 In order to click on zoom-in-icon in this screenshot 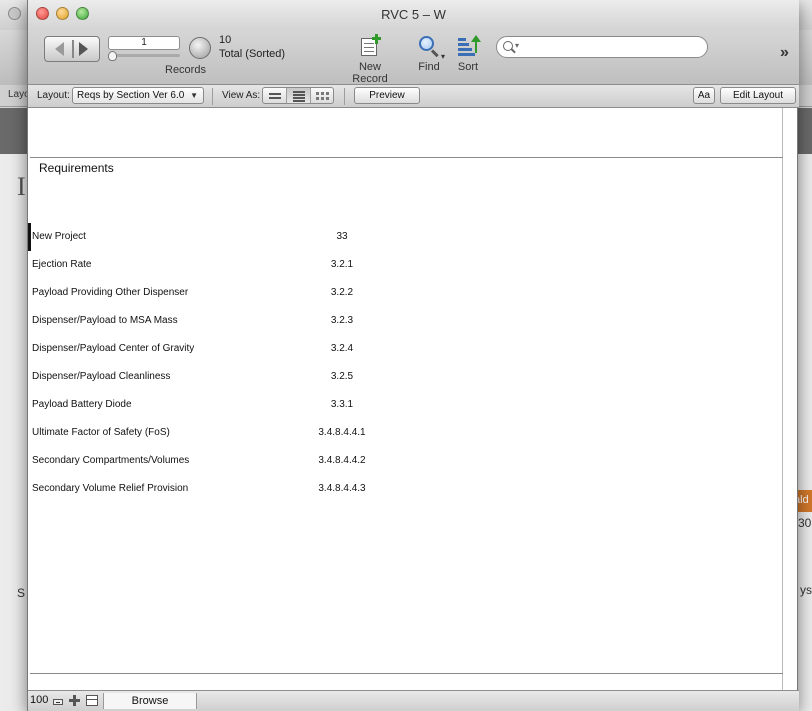, I will do `click(74, 700)`.